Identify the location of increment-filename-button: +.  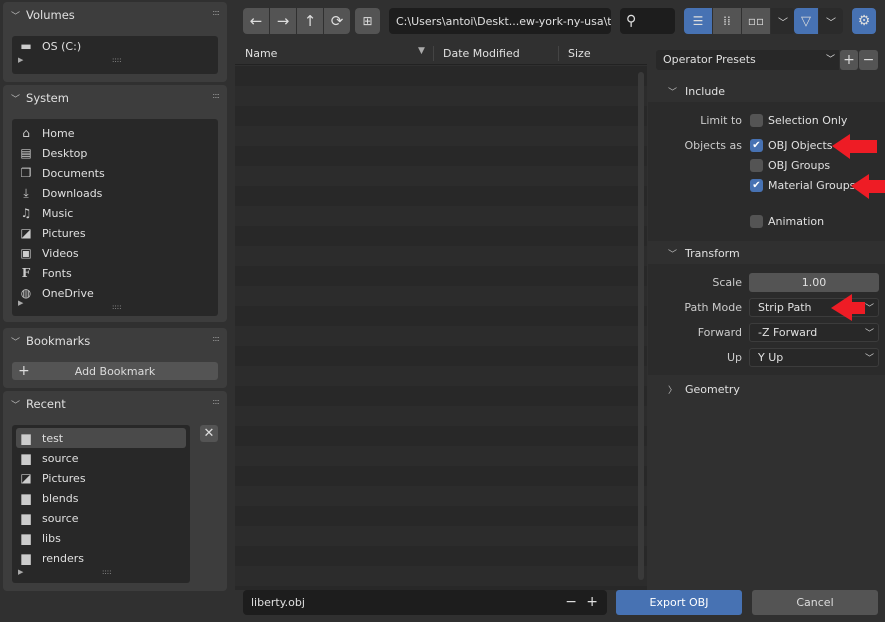
(592, 602).